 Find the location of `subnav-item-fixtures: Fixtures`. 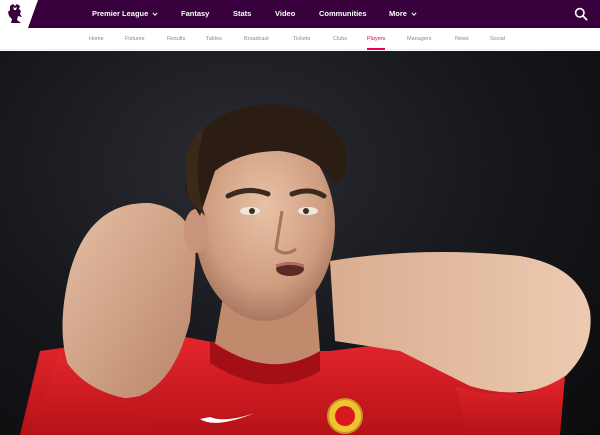

subnav-item-fixtures: Fixtures is located at coordinates (135, 39).